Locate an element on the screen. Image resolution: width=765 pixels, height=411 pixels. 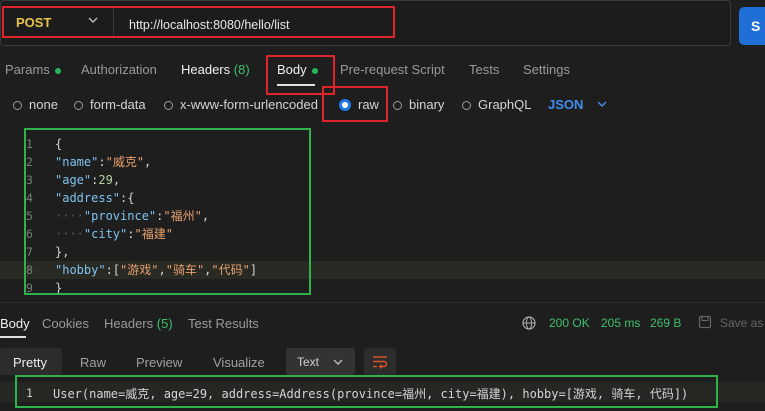
radio-graphql: GraphQL is located at coordinates (496, 104).